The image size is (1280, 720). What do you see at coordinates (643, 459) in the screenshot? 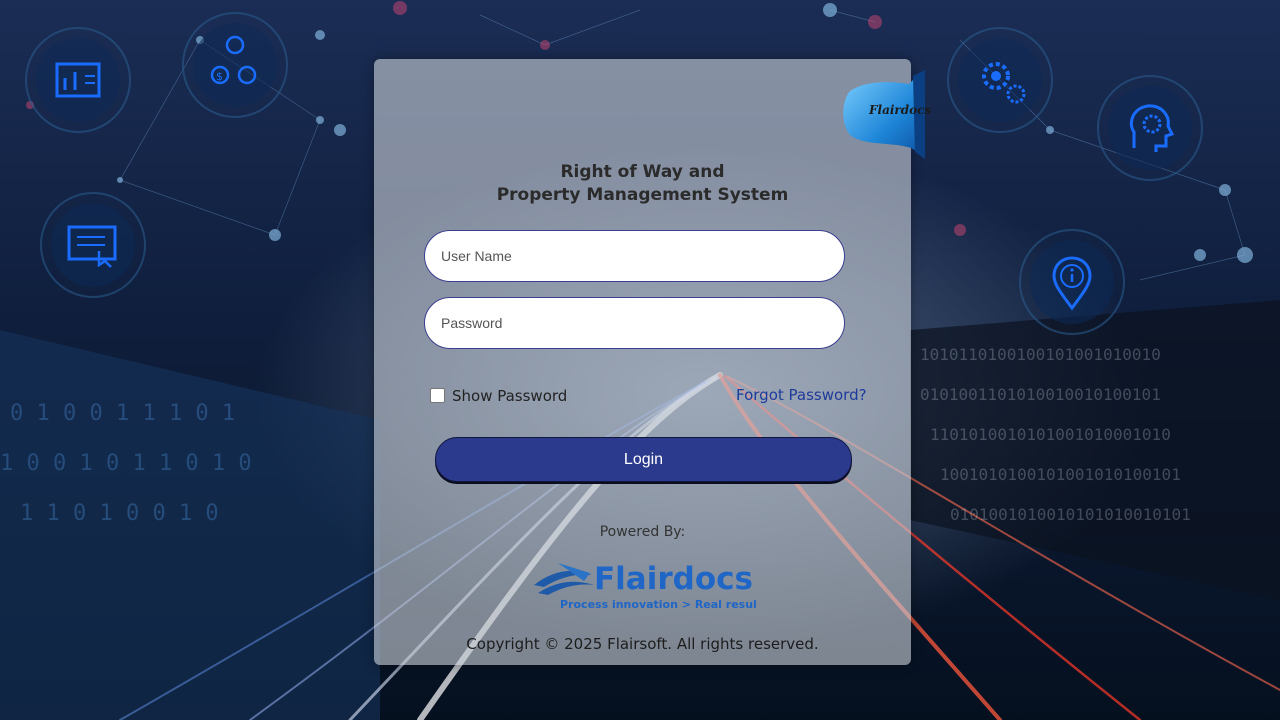
I see `login-button: Login` at bounding box center [643, 459].